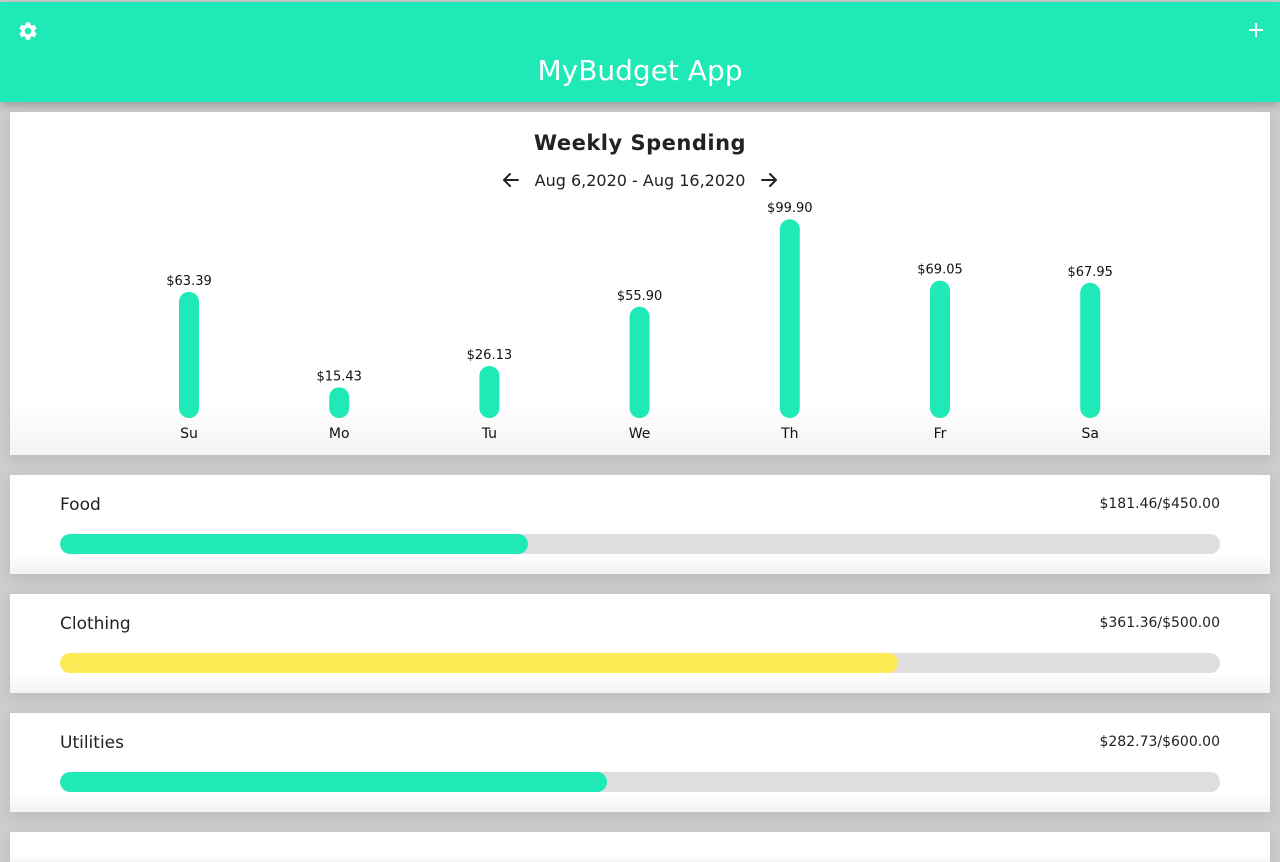 The width and height of the screenshot is (1280, 862). What do you see at coordinates (640, 70) in the screenshot?
I see `app-title: MyBudget App` at bounding box center [640, 70].